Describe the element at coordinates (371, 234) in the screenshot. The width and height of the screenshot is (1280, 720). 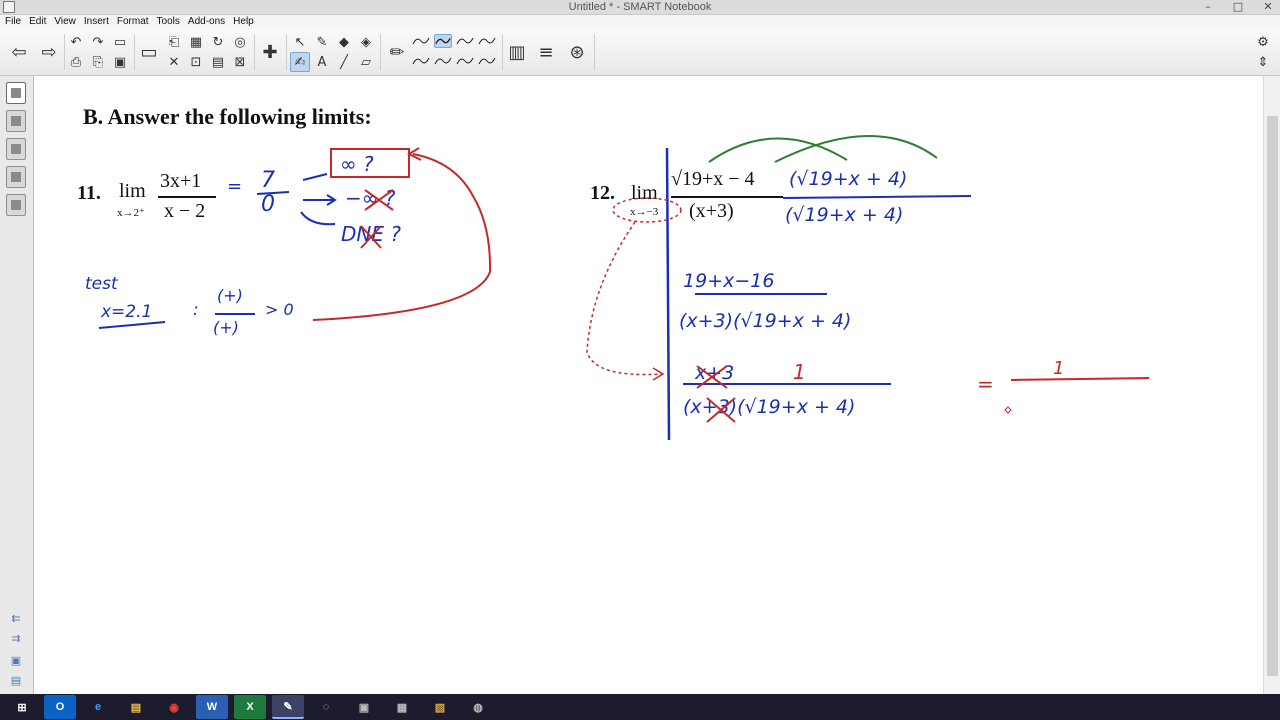
I see `ink-dne: DNE ?` at that location.